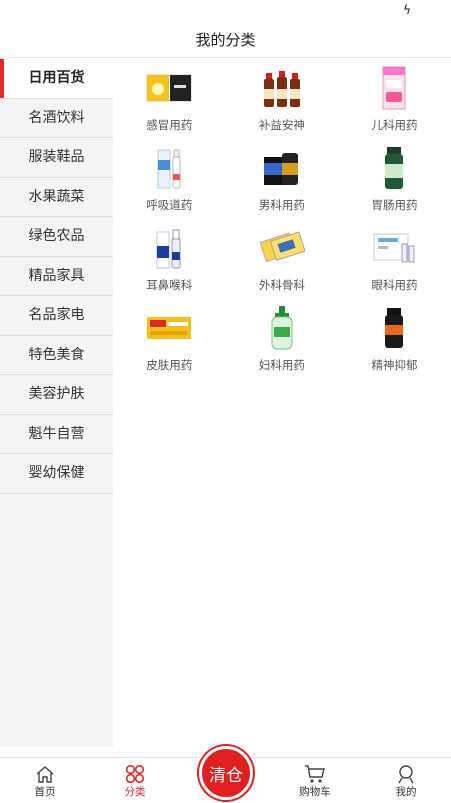 This screenshot has width=451, height=803. What do you see at coordinates (169, 168) in the screenshot?
I see `nasal-spray-icon` at bounding box center [169, 168].